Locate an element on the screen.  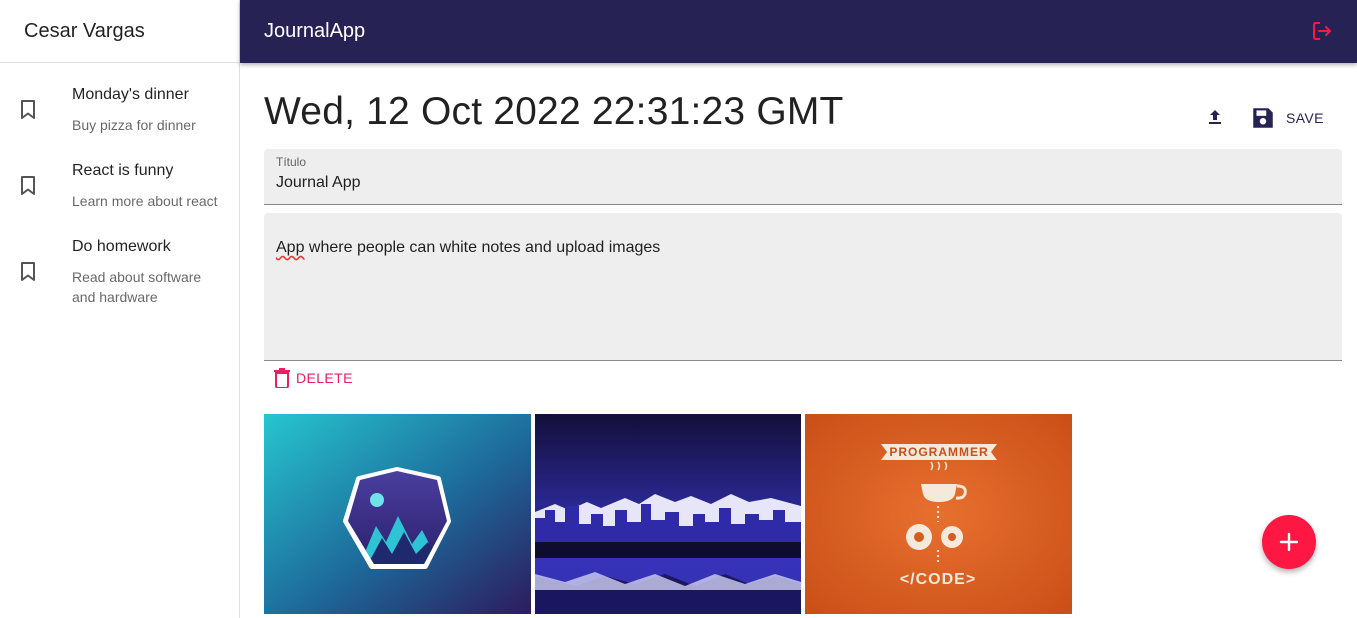
app-bar: JournalApp is located at coordinates (798, 31).